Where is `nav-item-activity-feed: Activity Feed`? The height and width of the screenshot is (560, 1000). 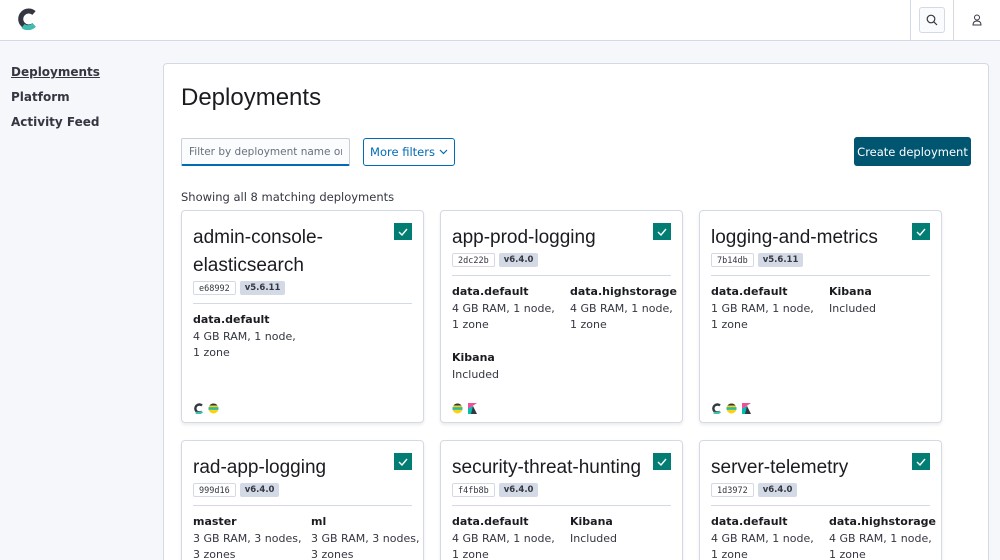 nav-item-activity-feed: Activity Feed is located at coordinates (55, 122).